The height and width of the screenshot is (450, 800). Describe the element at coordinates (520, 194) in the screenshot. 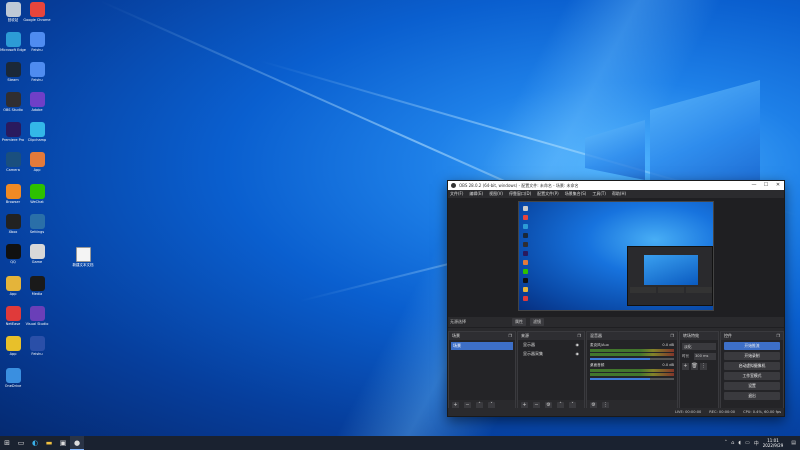

I see `menu-docks: 停靠窗口(D)` at that location.